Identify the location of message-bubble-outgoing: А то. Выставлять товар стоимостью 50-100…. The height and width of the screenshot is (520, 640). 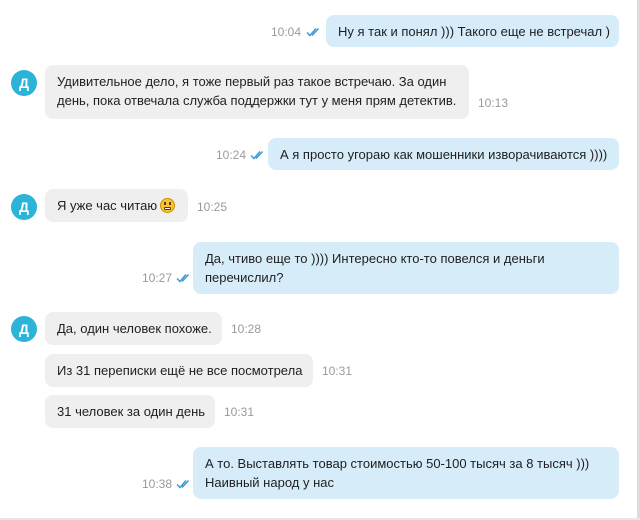
(406, 473).